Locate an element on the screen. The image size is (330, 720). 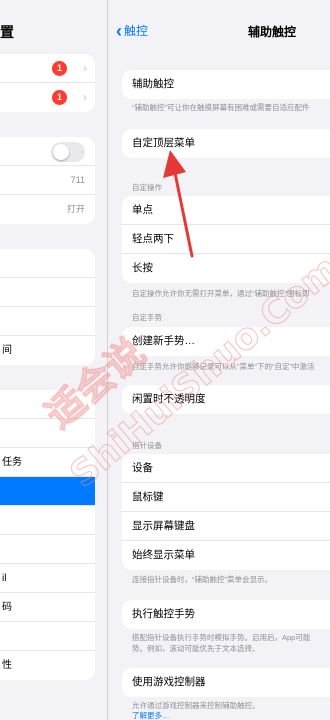
sidebar-item-label: 码 is located at coordinates (7, 607).